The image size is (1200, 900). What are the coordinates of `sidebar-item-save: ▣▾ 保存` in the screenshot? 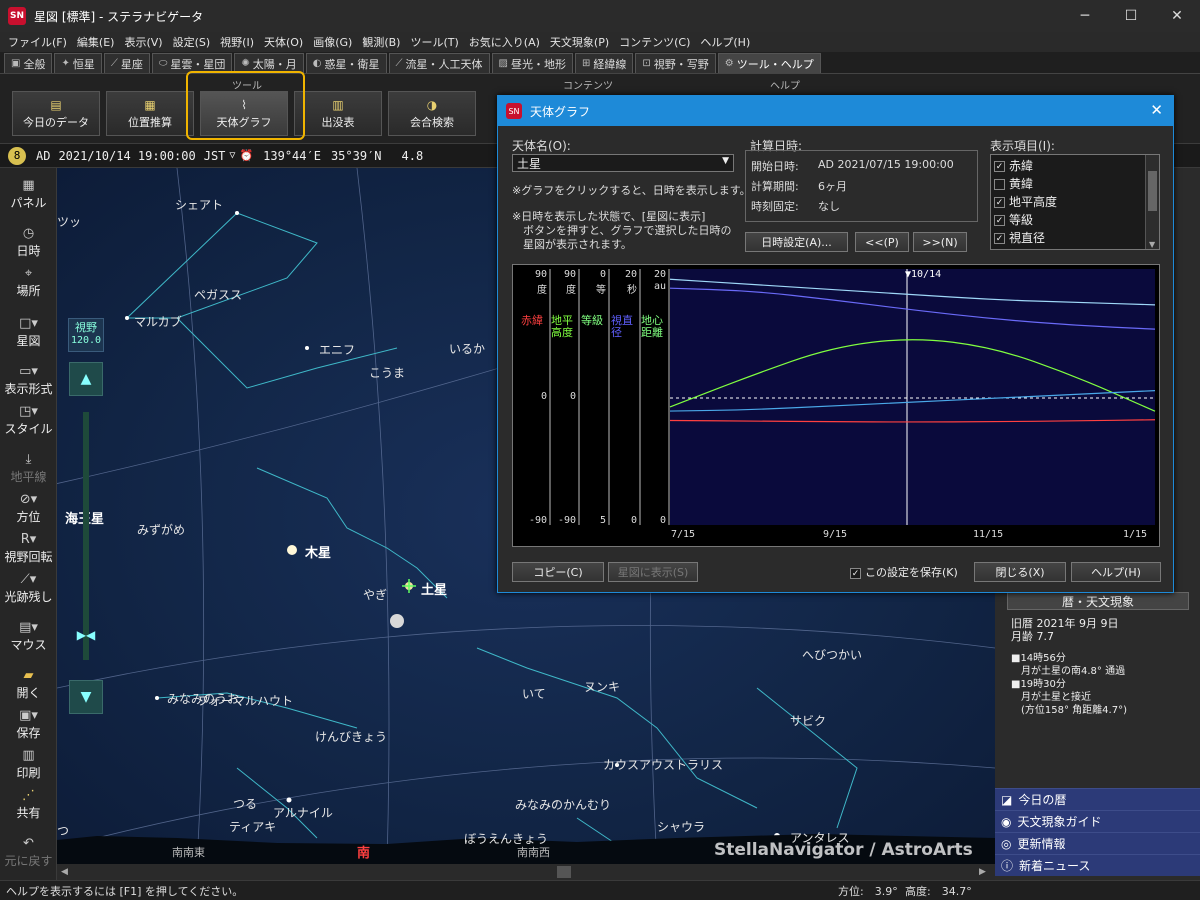 It's located at (28, 724).